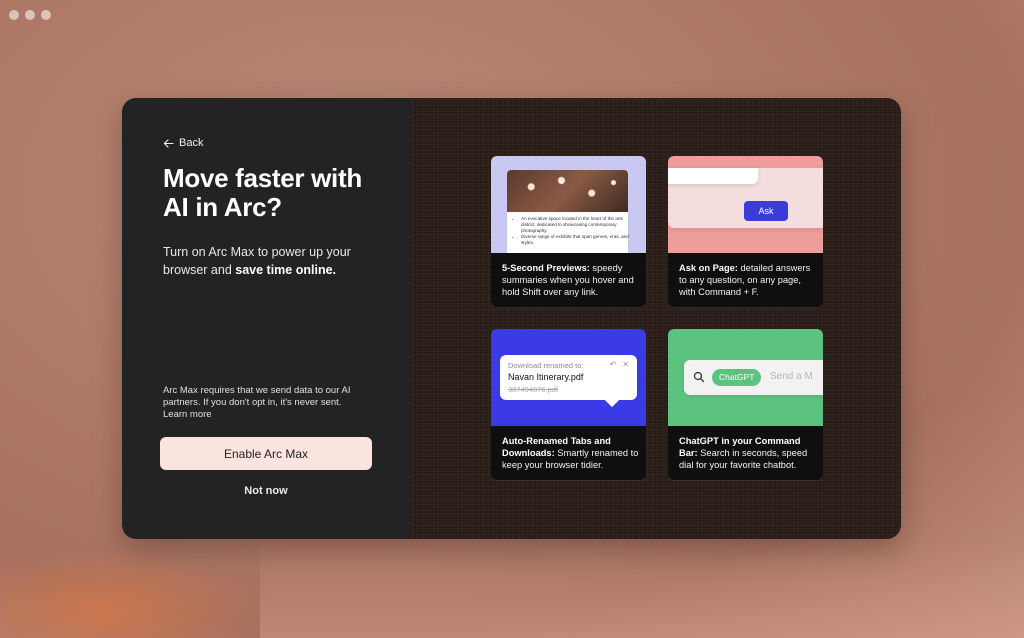 This screenshot has width=1024, height=638. I want to click on toast-label: Download renamed to:, so click(546, 365).